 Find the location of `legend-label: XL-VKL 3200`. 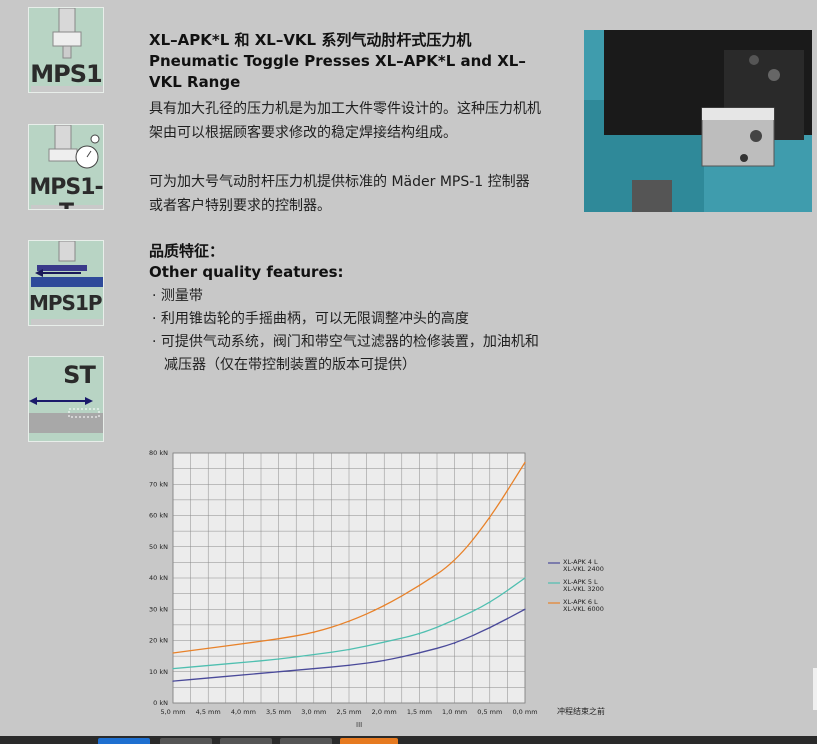

legend-label: XL-VKL 3200 is located at coordinates (583, 589).